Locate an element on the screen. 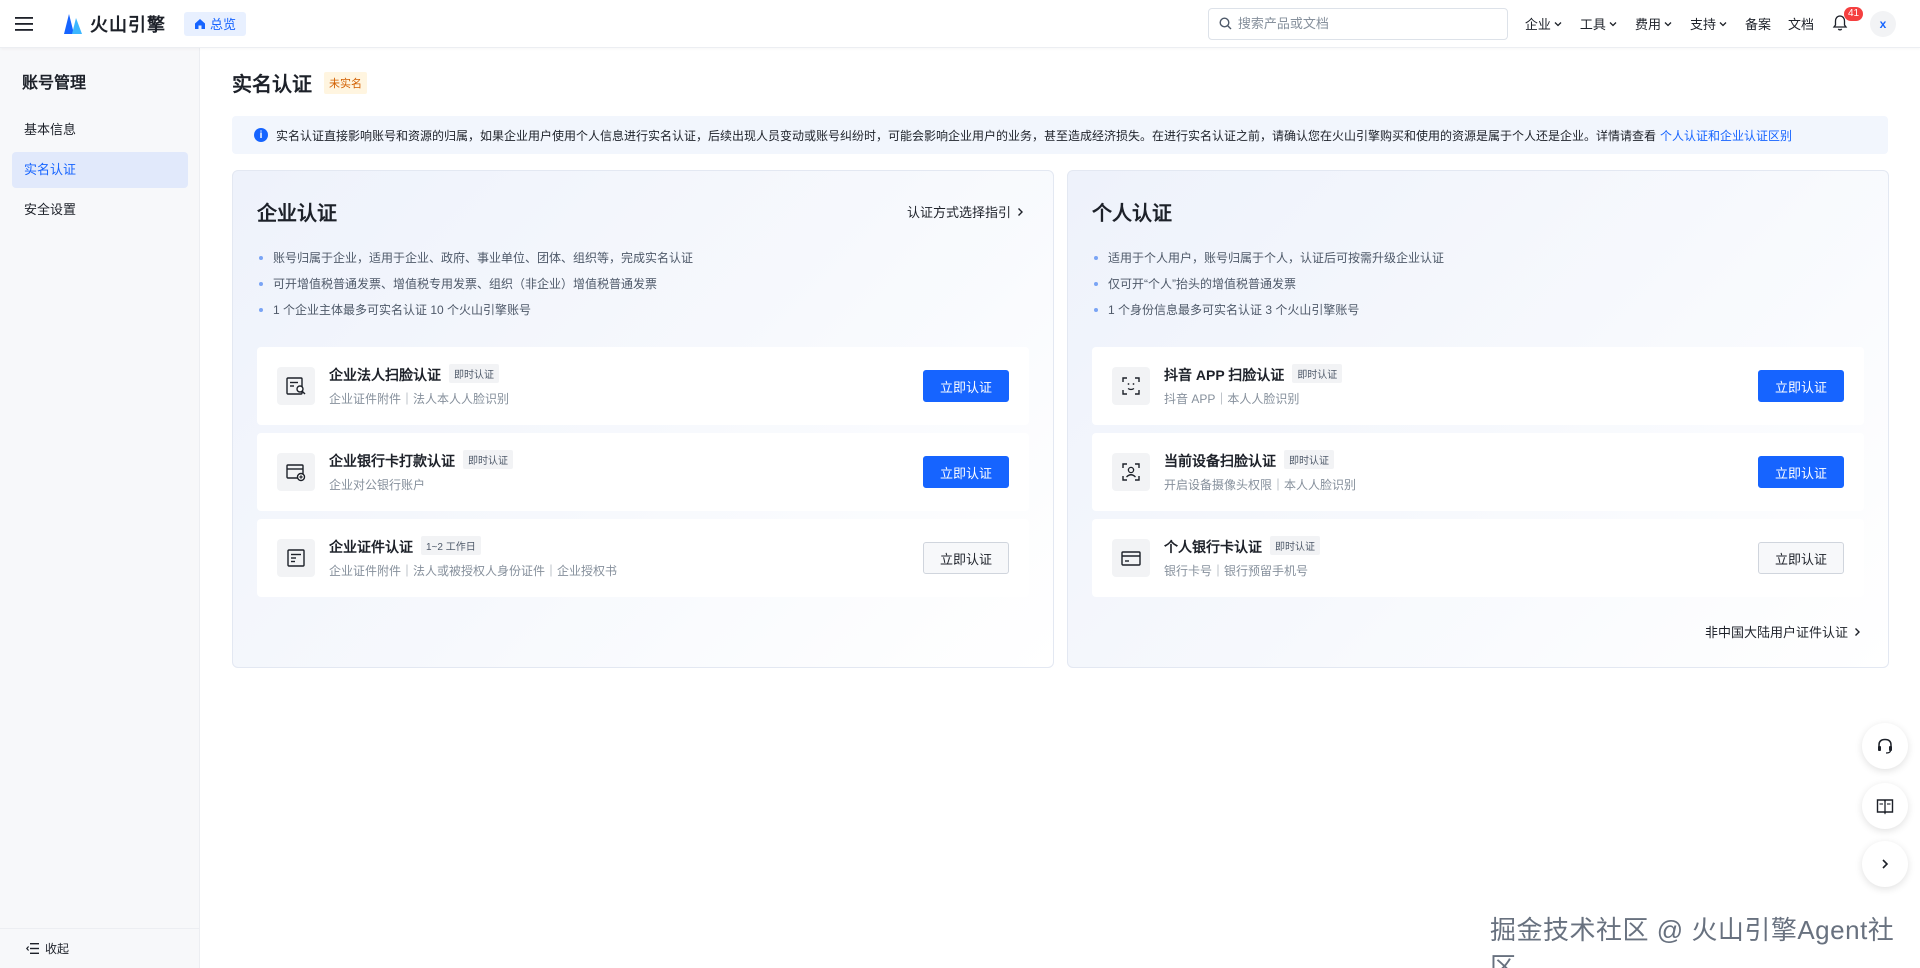 The width and height of the screenshot is (1920, 968). list-item: 适用于个人用户，账号归属于个人，认证后可按需升级企业认证 is located at coordinates (1269, 258).